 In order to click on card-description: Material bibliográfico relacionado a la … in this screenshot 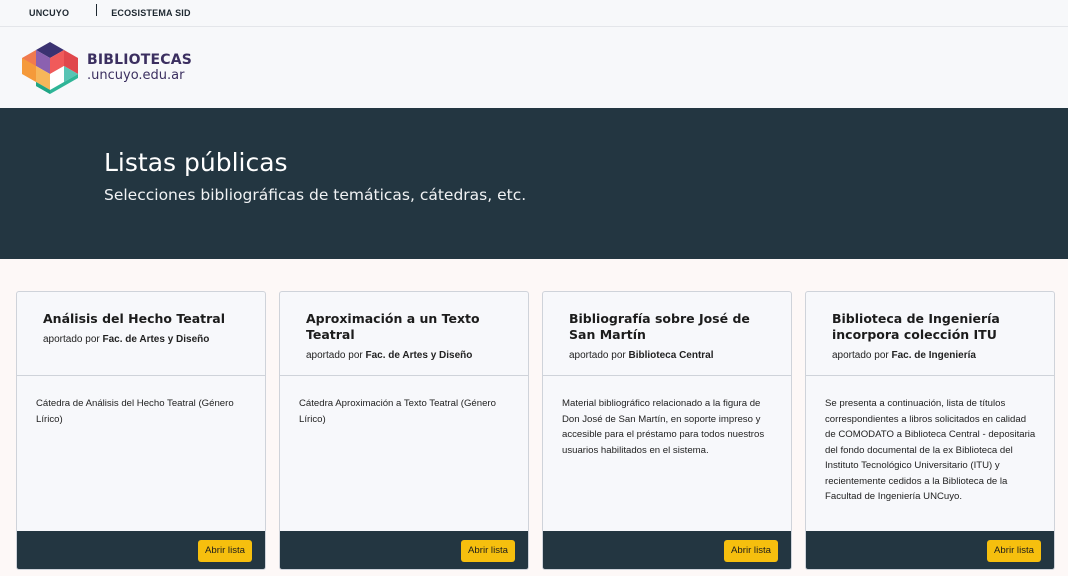, I will do `click(663, 427)`.